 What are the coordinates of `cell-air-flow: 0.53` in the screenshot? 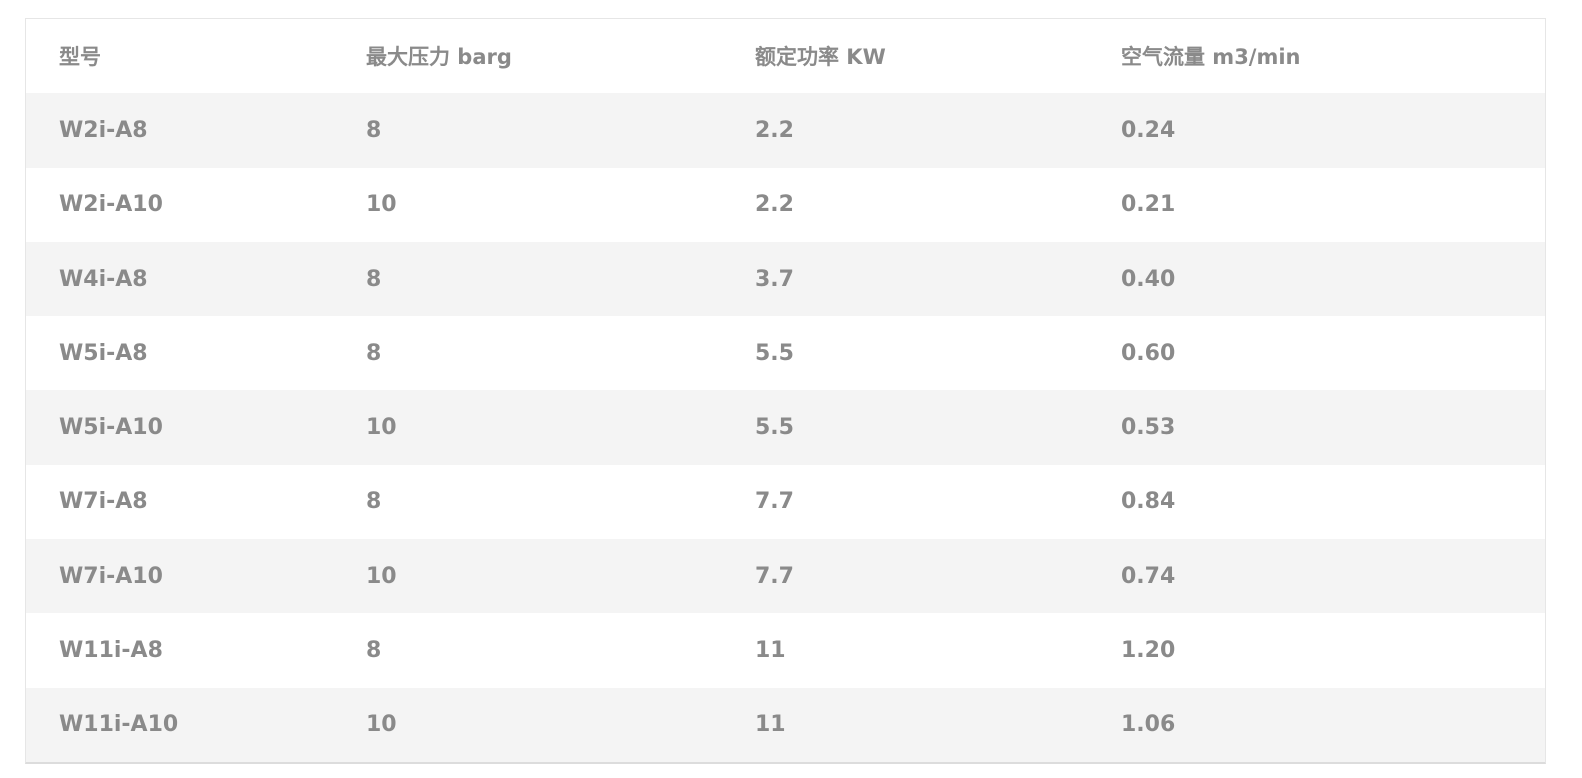 It's located at (1316, 427).